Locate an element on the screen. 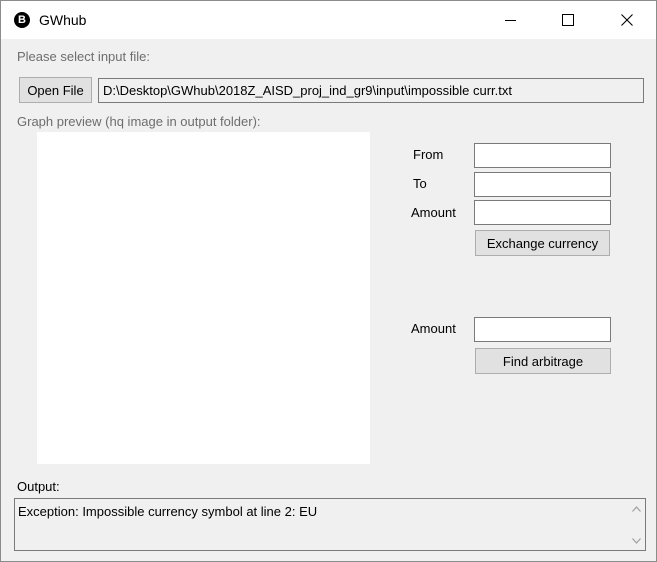 This screenshot has width=657, height=562. to-input is located at coordinates (542, 184).